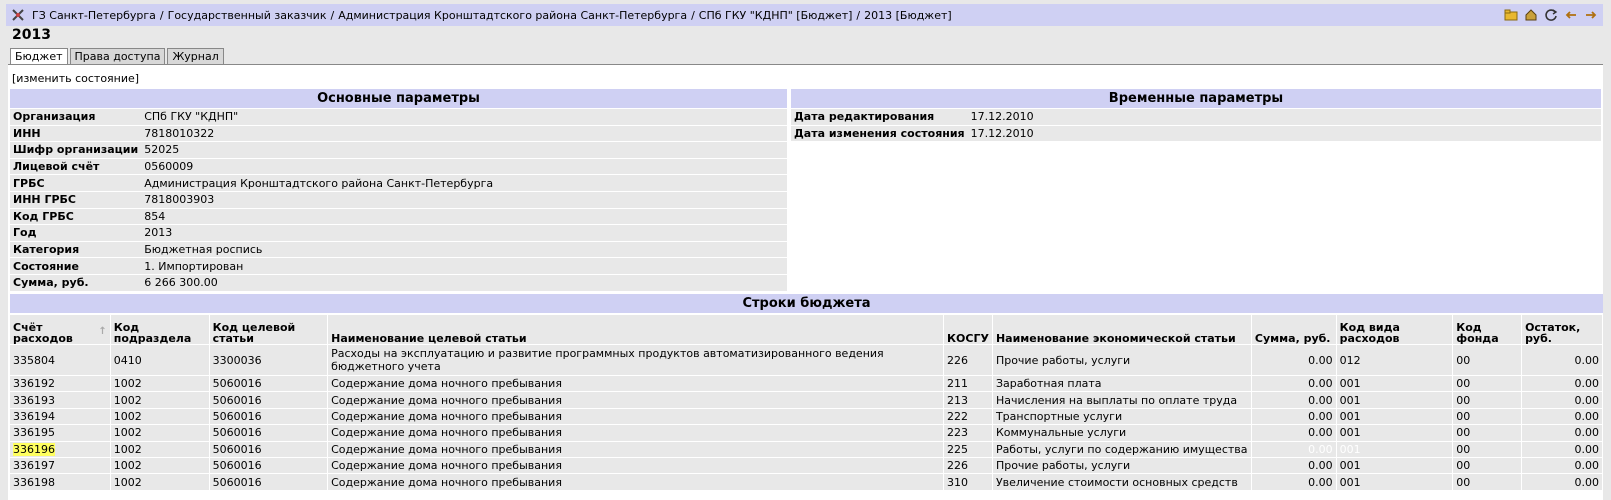 This screenshot has width=1611, height=500. I want to click on column-header: Сумма, руб., so click(1294, 330).